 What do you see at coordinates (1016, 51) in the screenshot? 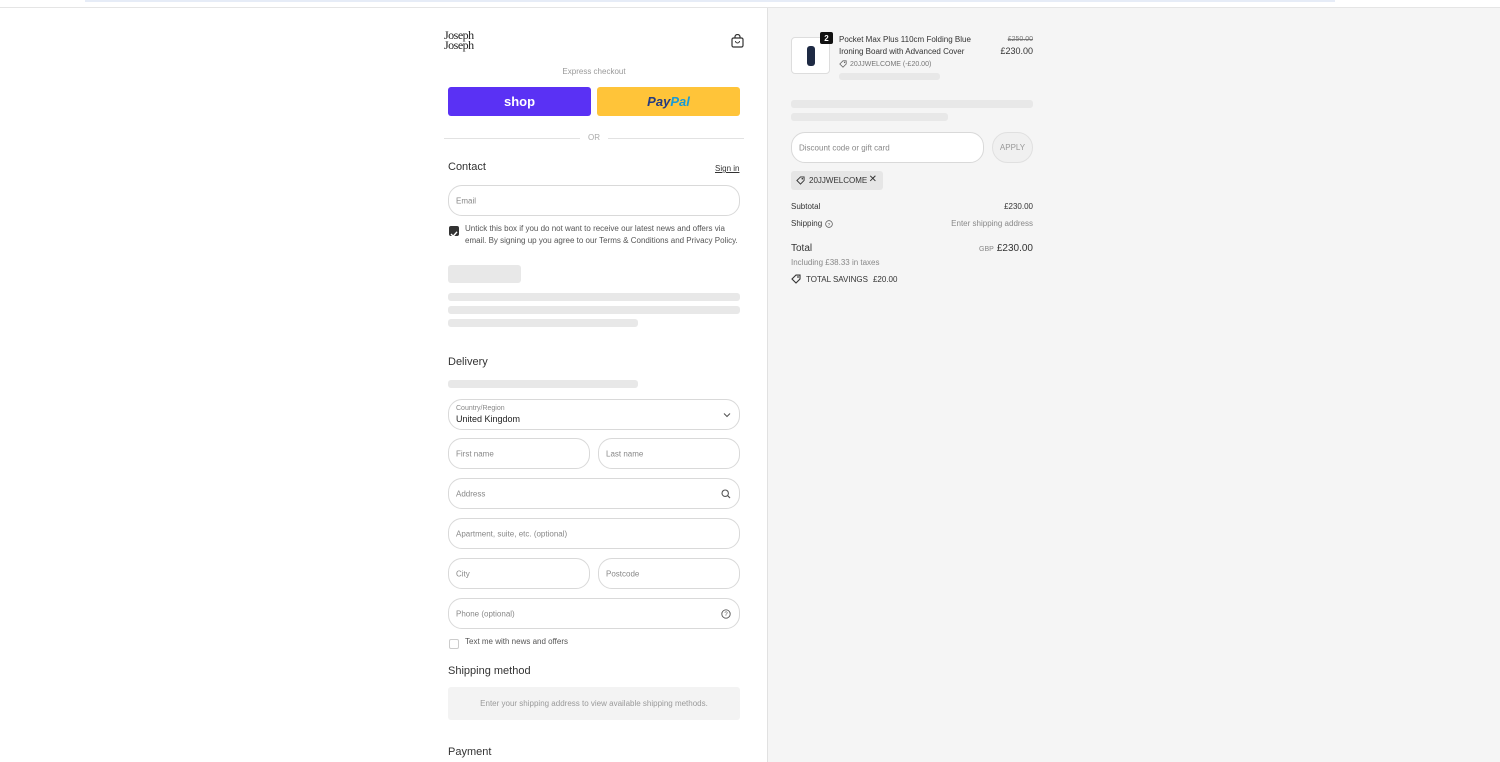
I see `product-price: £230.00` at bounding box center [1016, 51].